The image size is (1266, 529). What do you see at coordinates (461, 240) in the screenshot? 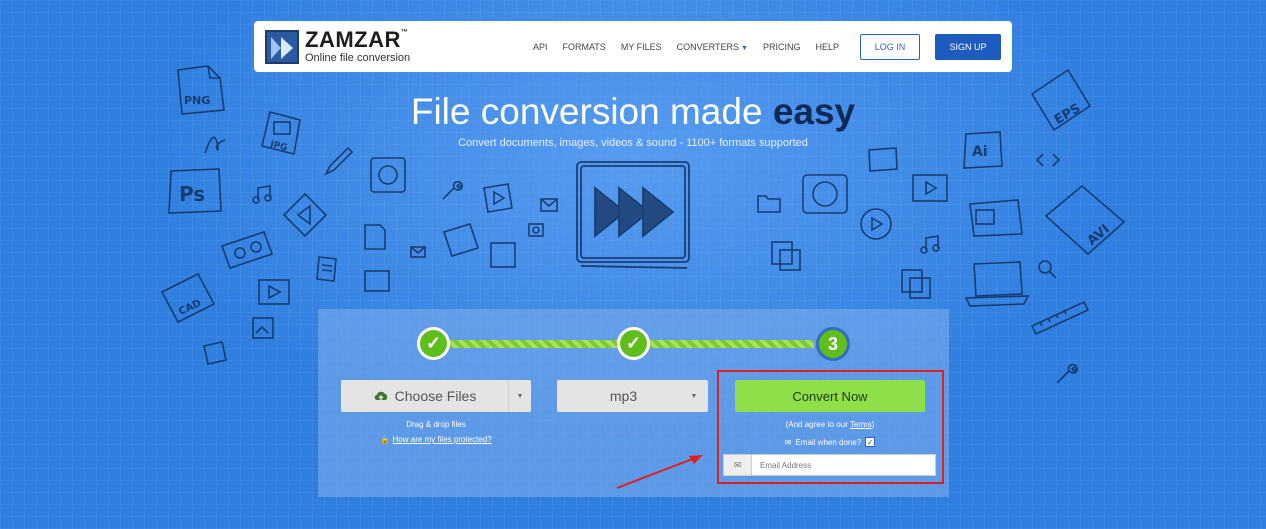
I see `tablet-icon` at bounding box center [461, 240].